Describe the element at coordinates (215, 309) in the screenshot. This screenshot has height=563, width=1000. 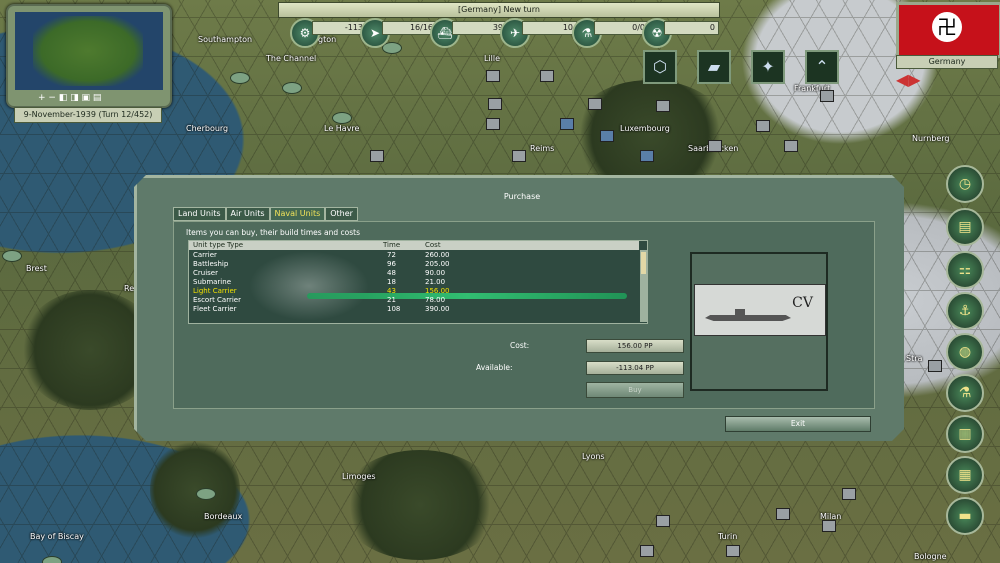
I see `unit-name: Fleet Carrier` at that location.